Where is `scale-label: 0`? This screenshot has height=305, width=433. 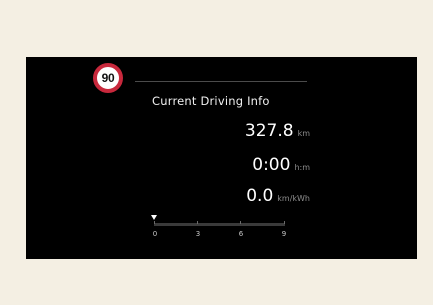 scale-label: 0 is located at coordinates (155, 234).